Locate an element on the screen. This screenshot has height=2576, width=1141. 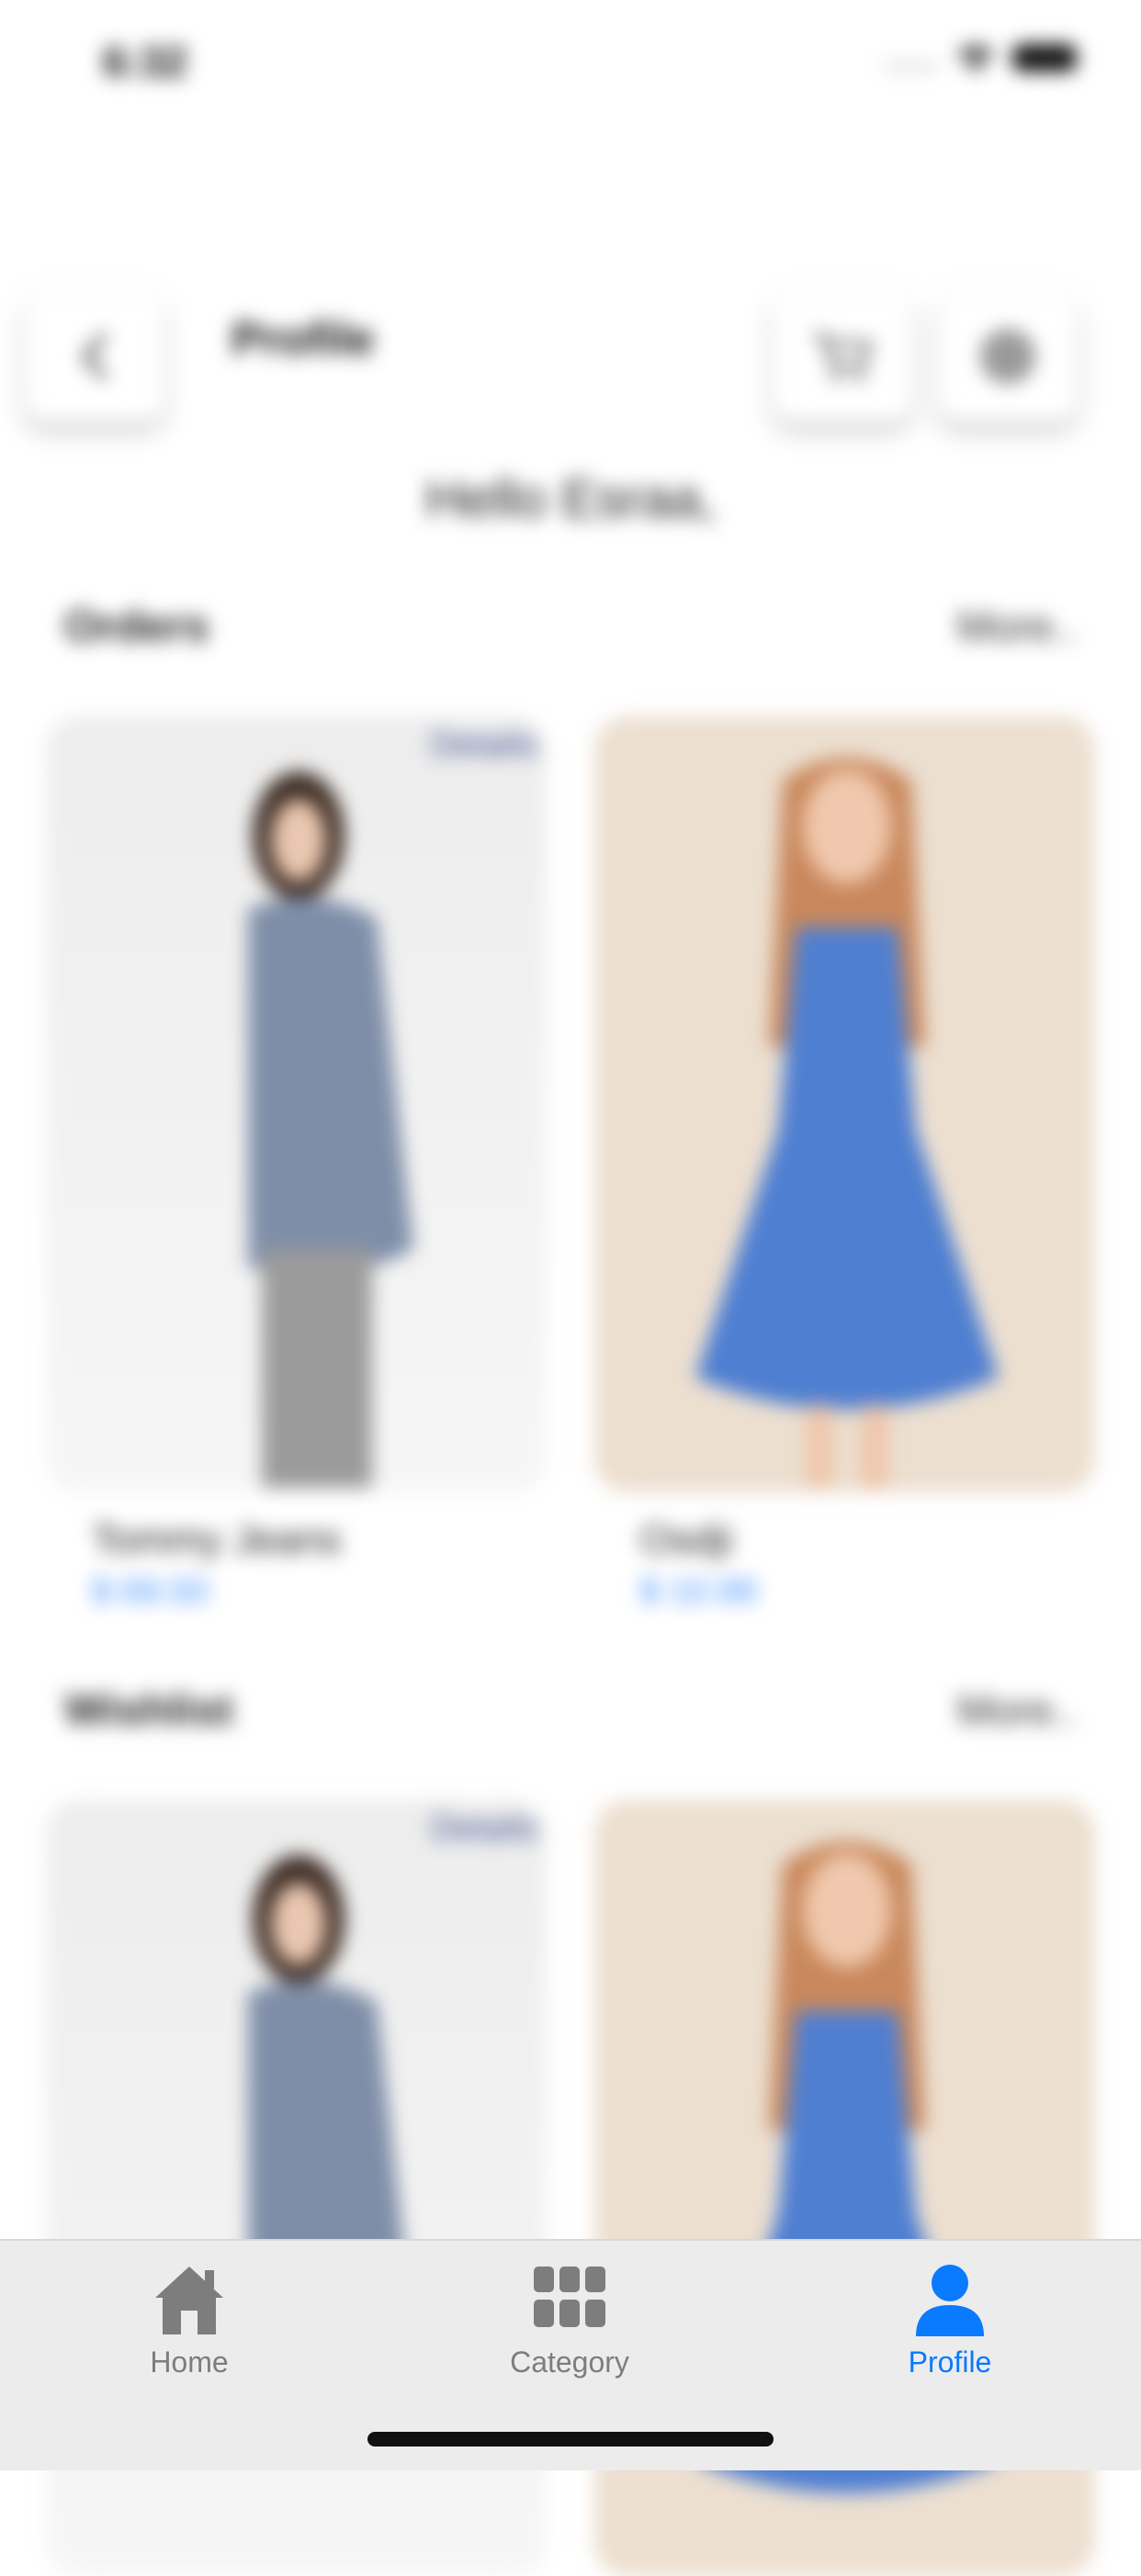
wifi-icon is located at coordinates (975, 59).